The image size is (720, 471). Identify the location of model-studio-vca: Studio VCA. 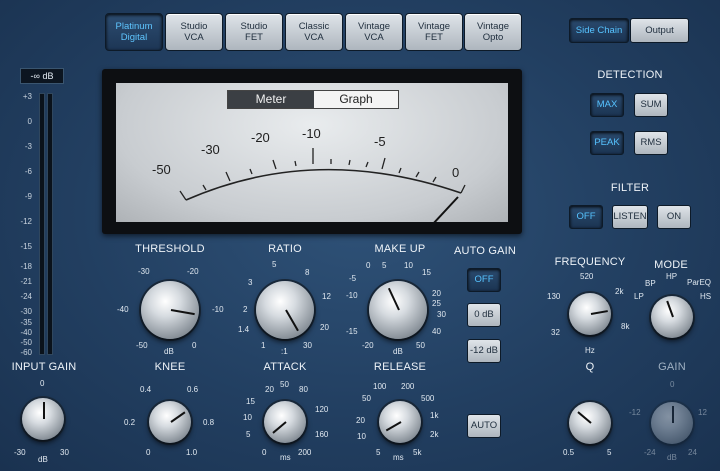
(194, 32).